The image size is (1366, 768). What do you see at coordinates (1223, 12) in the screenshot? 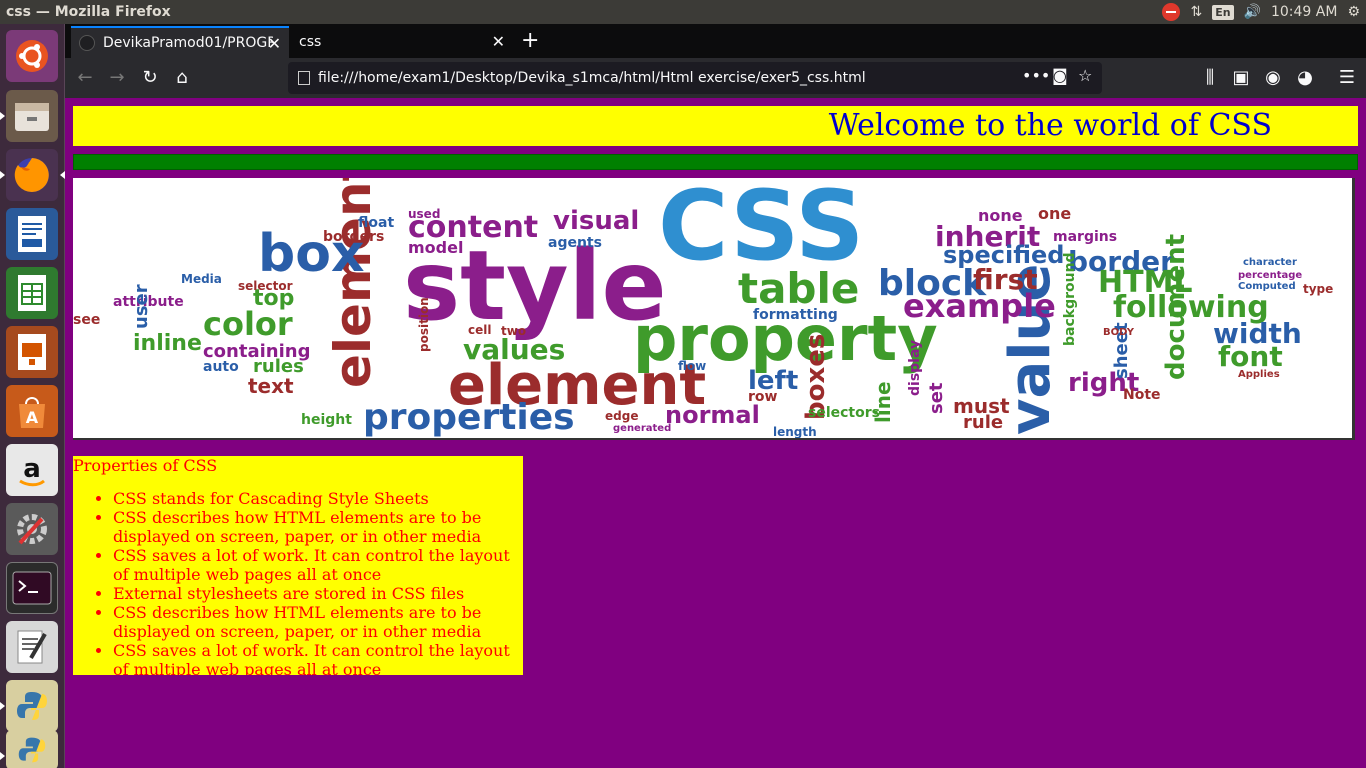
I see `keyboard-layout: En` at bounding box center [1223, 12].